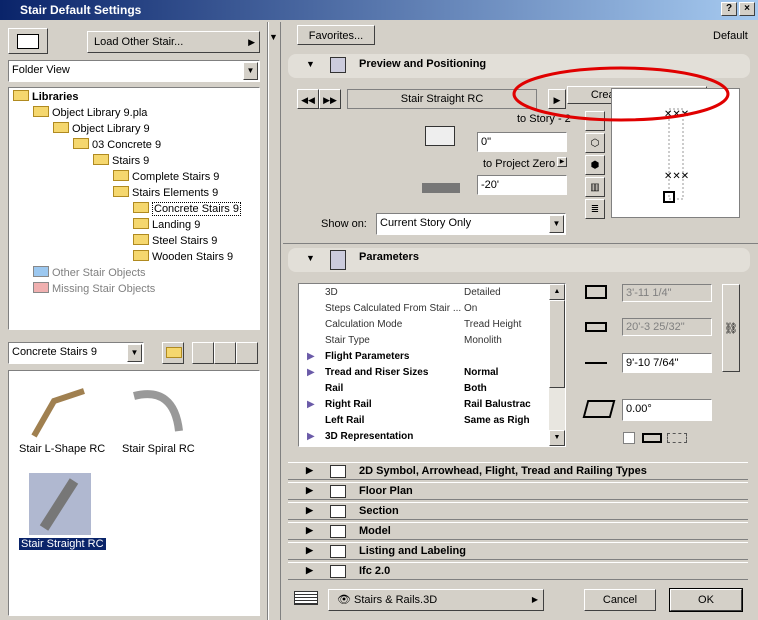 This screenshot has height=620, width=758. I want to click on red-annotation-circle, so click(621, 94).